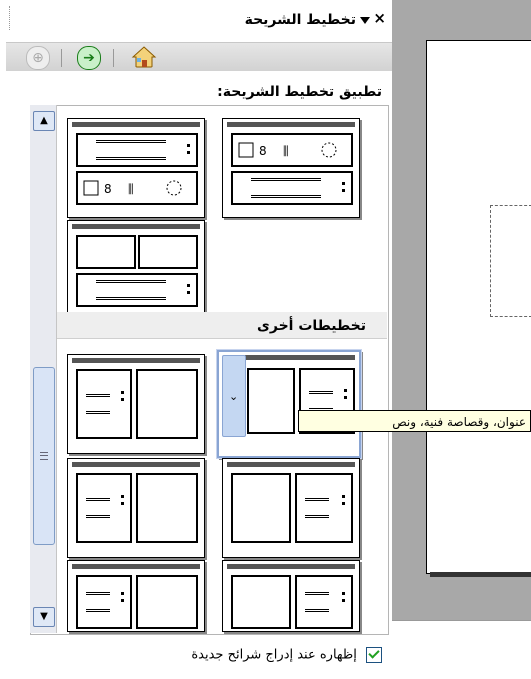 The width and height of the screenshot is (531, 679). I want to click on forward-arrow-icon: ➔, so click(89, 58).